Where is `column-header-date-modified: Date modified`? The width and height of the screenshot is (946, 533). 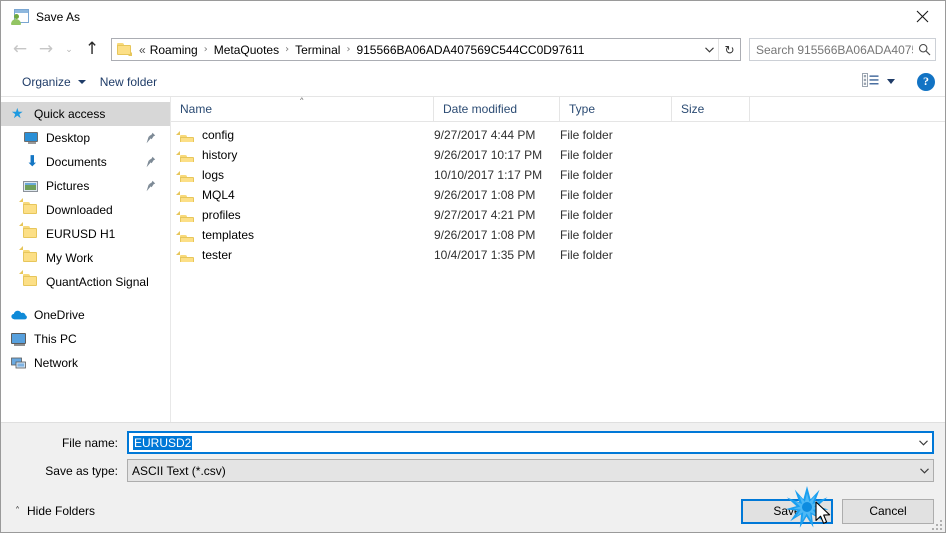
column-header-date-modified: Date modified is located at coordinates (497, 109).